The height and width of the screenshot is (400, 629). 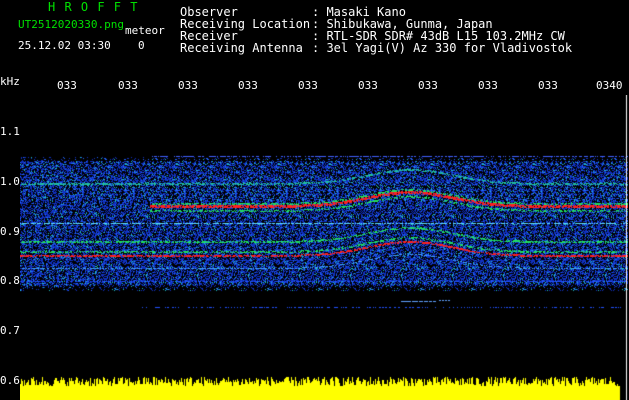 What do you see at coordinates (10, 231) in the screenshot?
I see `y-tick: 0.9` at bounding box center [10, 231].